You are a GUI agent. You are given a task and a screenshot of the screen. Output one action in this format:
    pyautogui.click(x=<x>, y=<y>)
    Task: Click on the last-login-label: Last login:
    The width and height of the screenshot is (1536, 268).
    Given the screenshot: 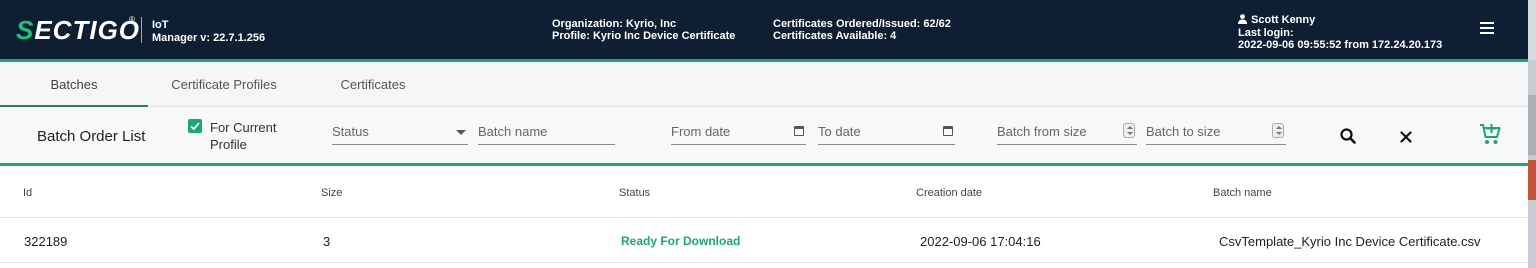 What is the action you would take?
    pyautogui.click(x=1266, y=33)
    